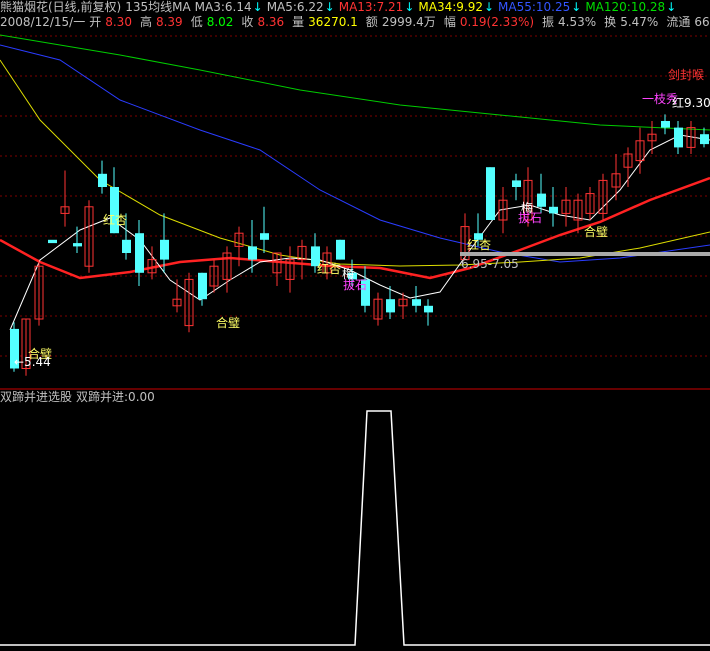  I want to click on chart-annotation: 6.95-7.05, so click(490, 264).